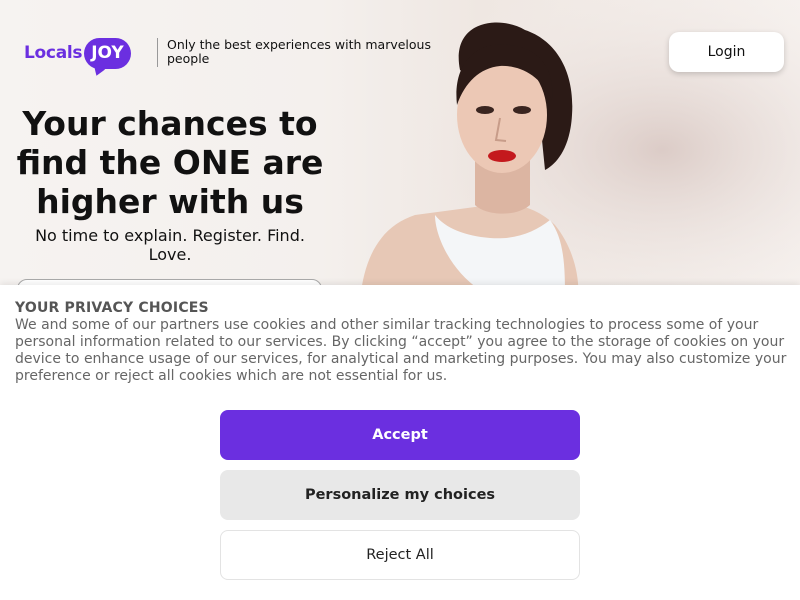  Describe the element at coordinates (112, 308) in the screenshot. I see `privacy-title: YOUR PRIVACY CHOICES` at that location.